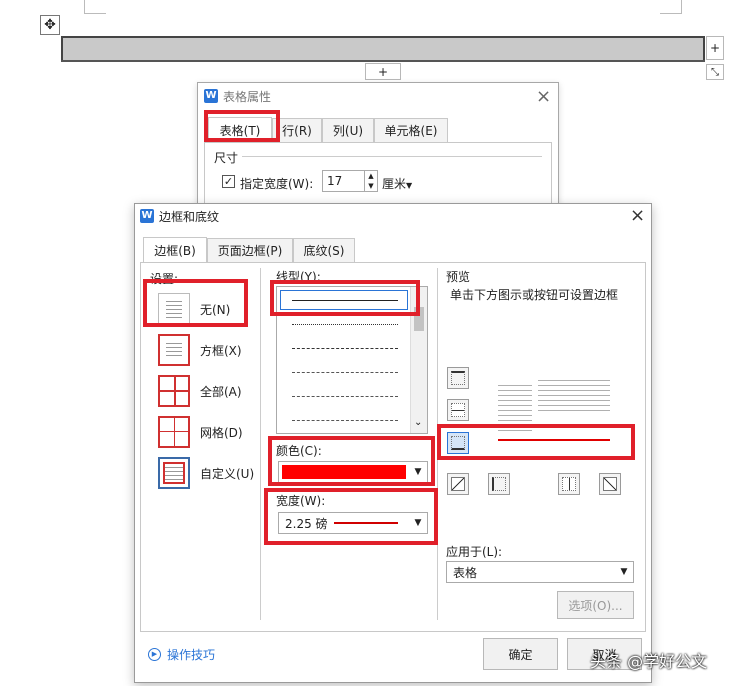 This screenshot has width=742, height=686. Describe the element at coordinates (383, 61) in the screenshot. I see `table-bottom-line` at that location.